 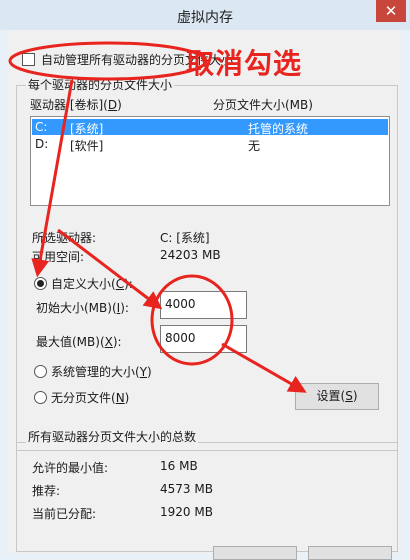 I want to click on drive-letter: C:, so click(x=41, y=127).